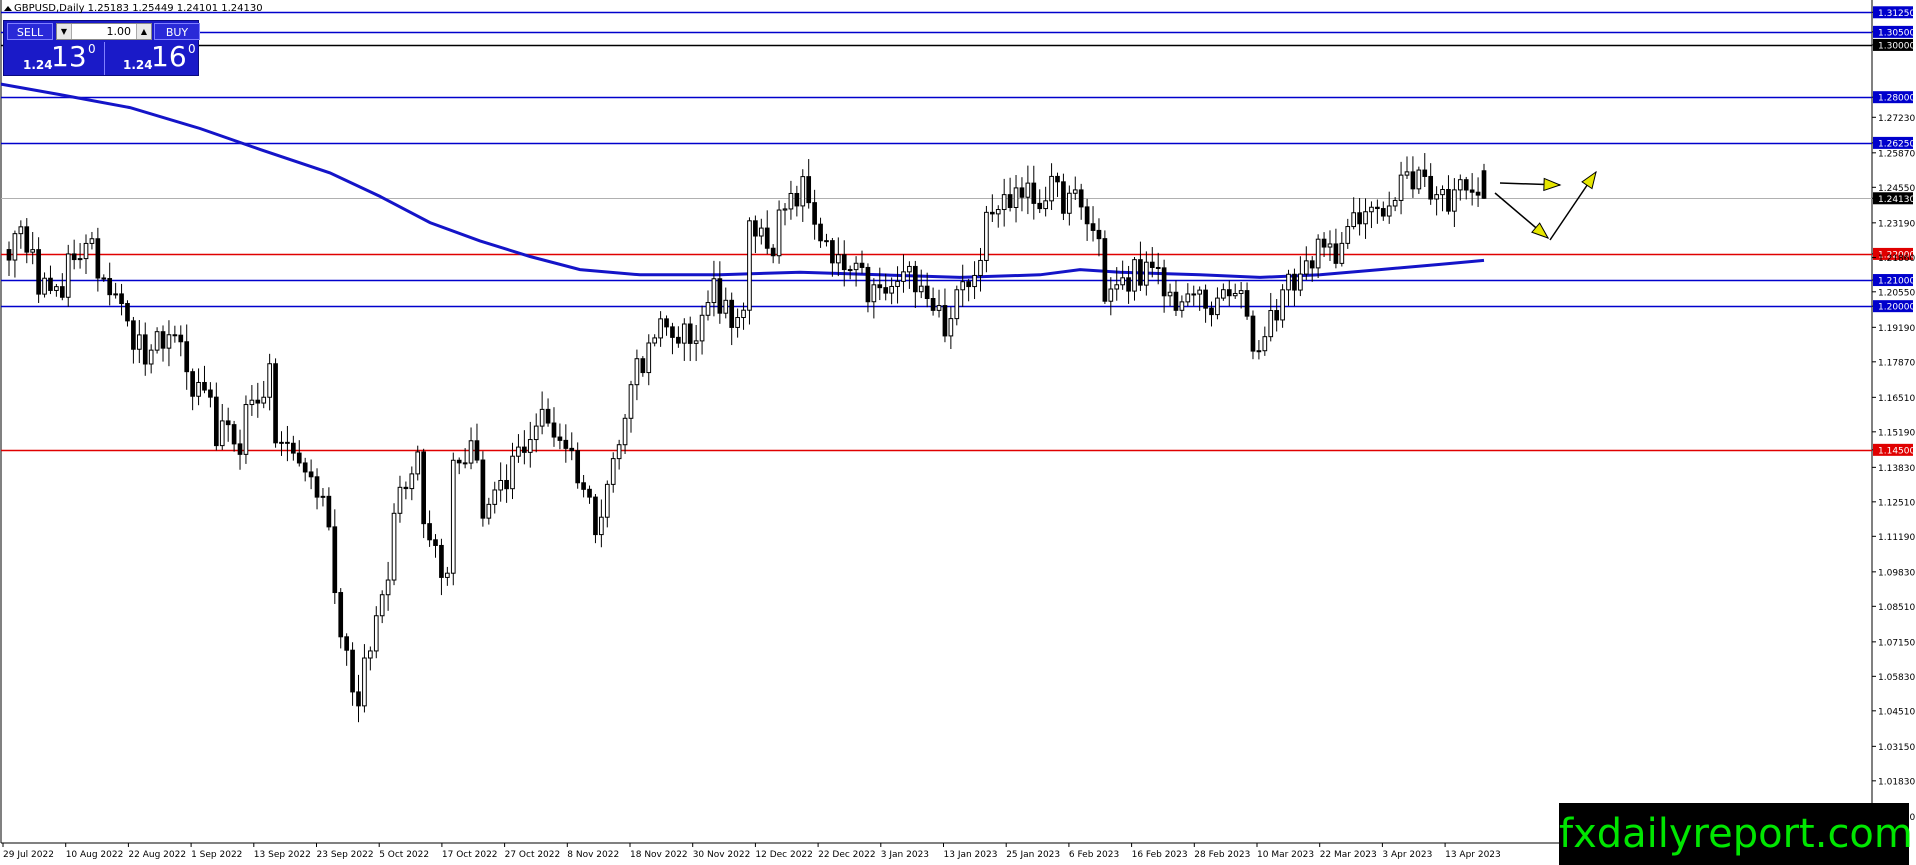 This screenshot has height=865, width=1916. Describe the element at coordinates (1033, 855) in the screenshot. I see `x-tick-label: 25 Jan 2023` at that location.